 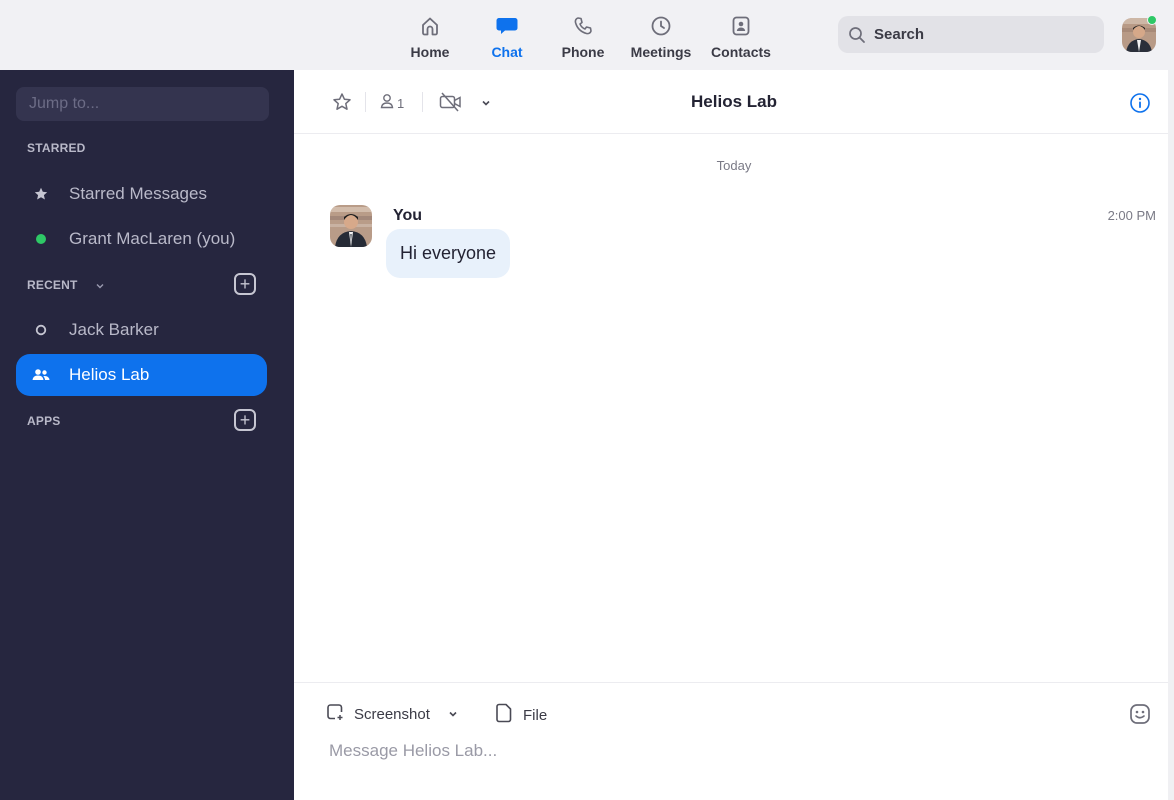 What do you see at coordinates (56, 148) in the screenshot?
I see `starred-section-header: STARRED` at bounding box center [56, 148].